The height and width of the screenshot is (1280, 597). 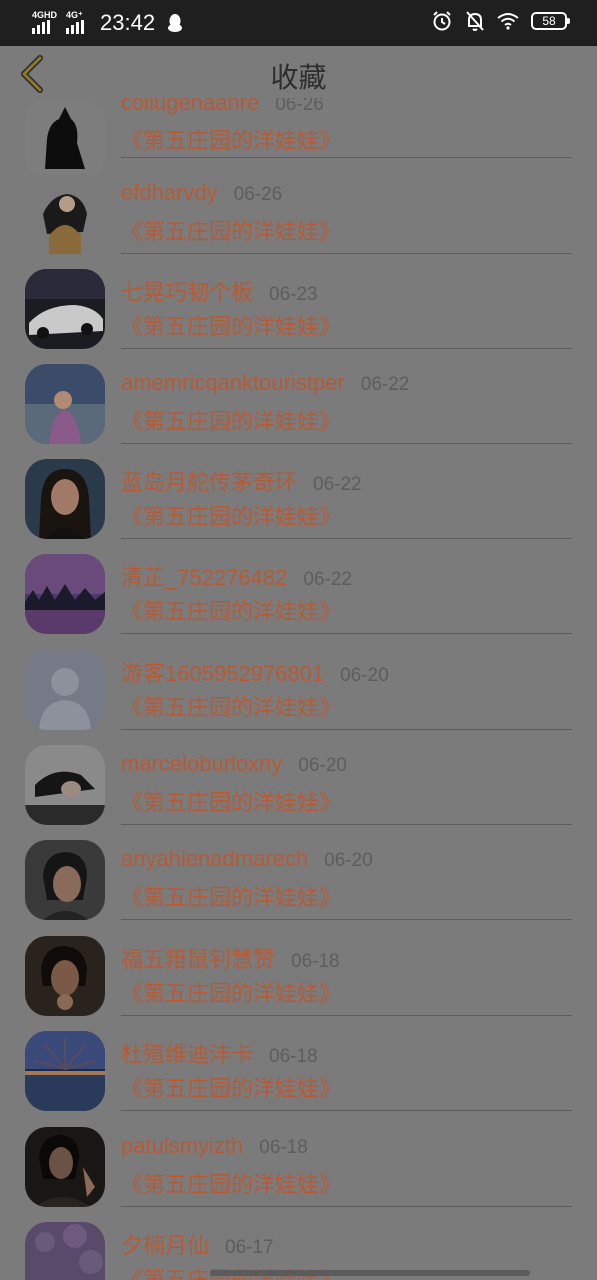 What do you see at coordinates (298, 23) in the screenshot?
I see `status-bar: 4GHD 4G⁺ 23:42 58` at bounding box center [298, 23].